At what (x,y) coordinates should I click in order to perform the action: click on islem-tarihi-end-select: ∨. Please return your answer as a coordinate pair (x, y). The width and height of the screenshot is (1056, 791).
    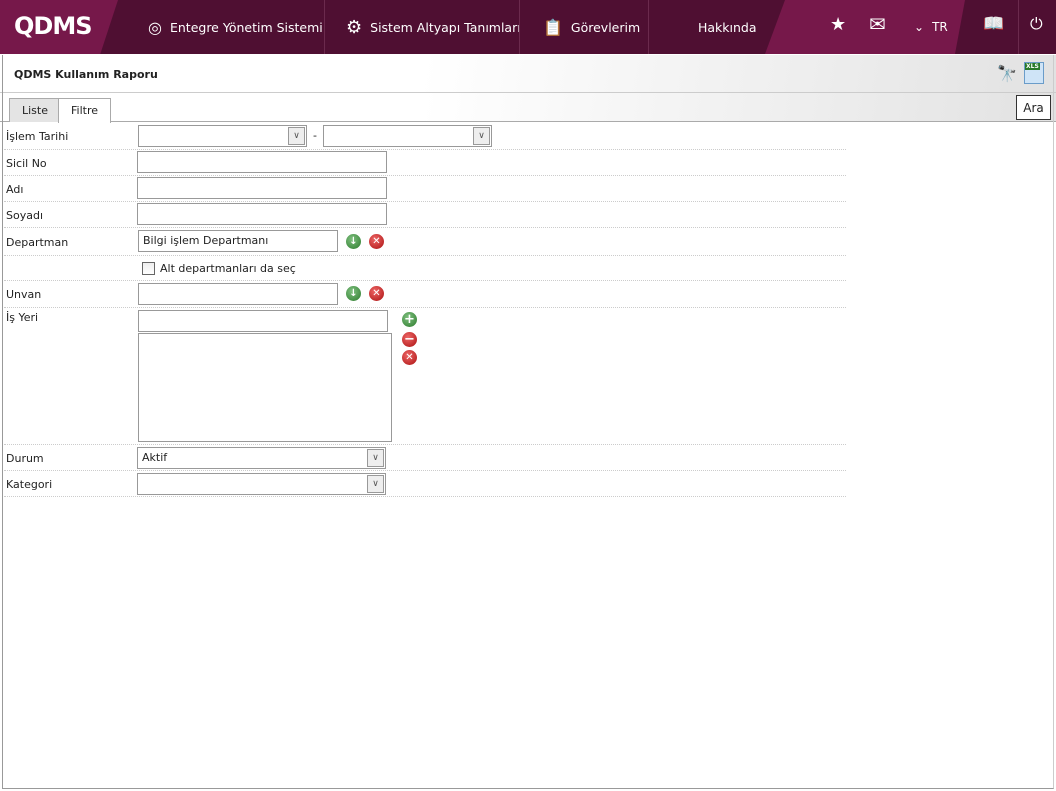
    Looking at the image, I should click on (407, 136).